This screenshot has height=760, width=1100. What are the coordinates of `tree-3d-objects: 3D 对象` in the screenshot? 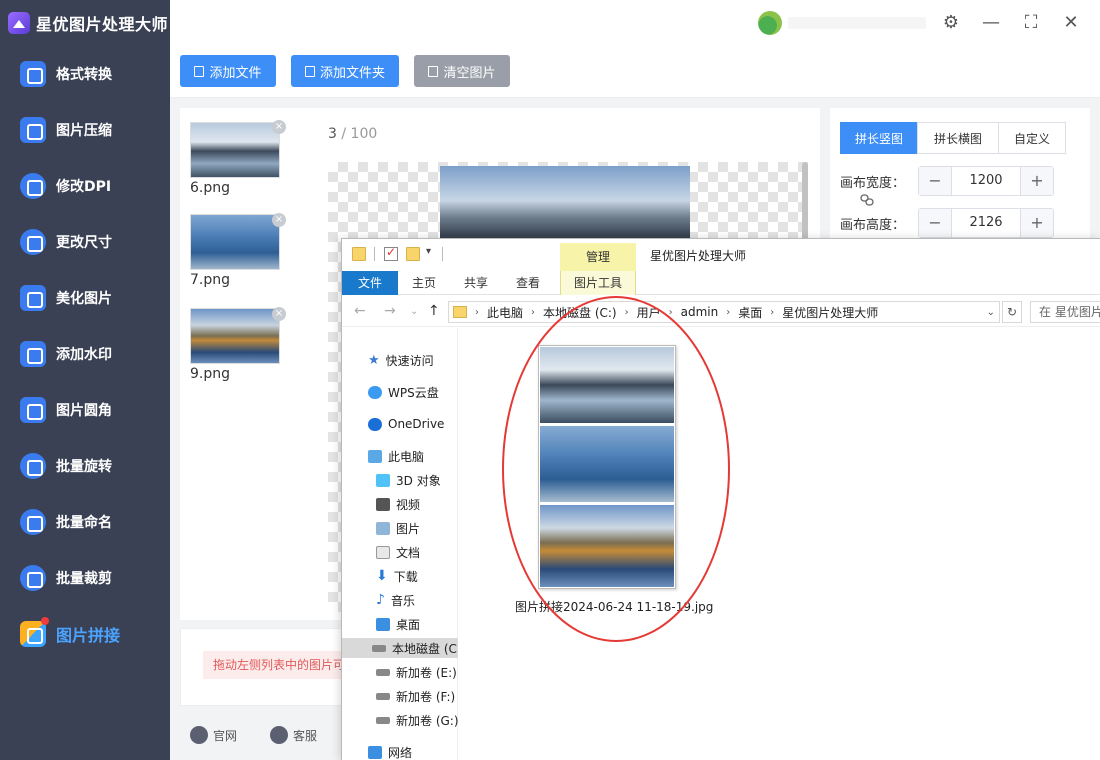 It's located at (408, 480).